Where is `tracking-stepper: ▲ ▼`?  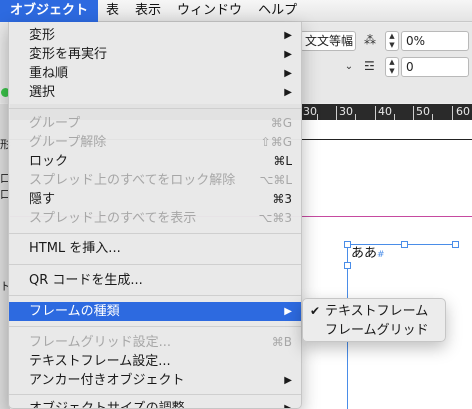 tracking-stepper: ▲ ▼ is located at coordinates (392, 41).